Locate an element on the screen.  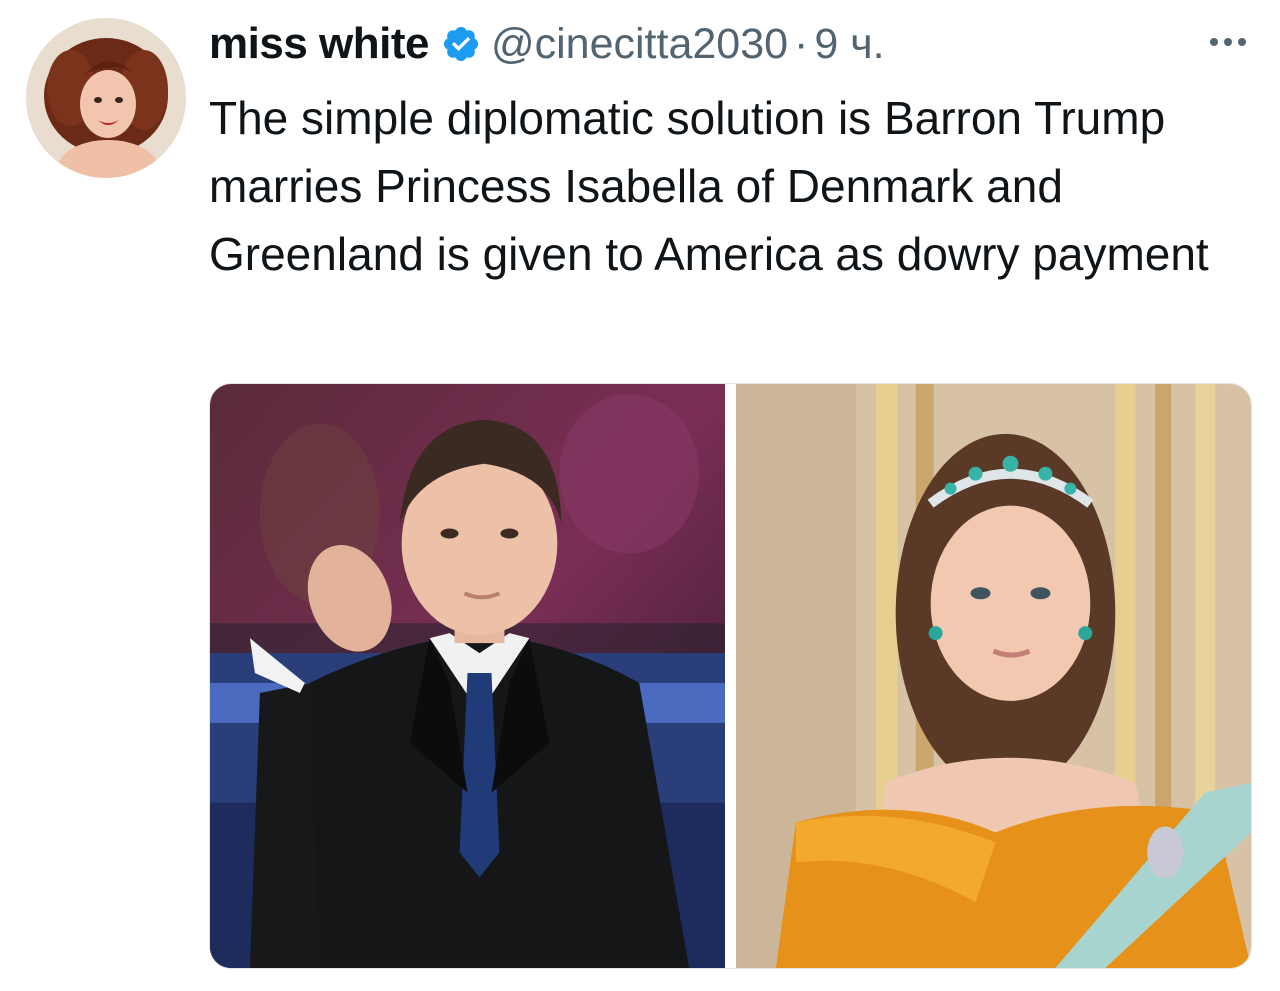
display-name: miss white is located at coordinates (319, 44).